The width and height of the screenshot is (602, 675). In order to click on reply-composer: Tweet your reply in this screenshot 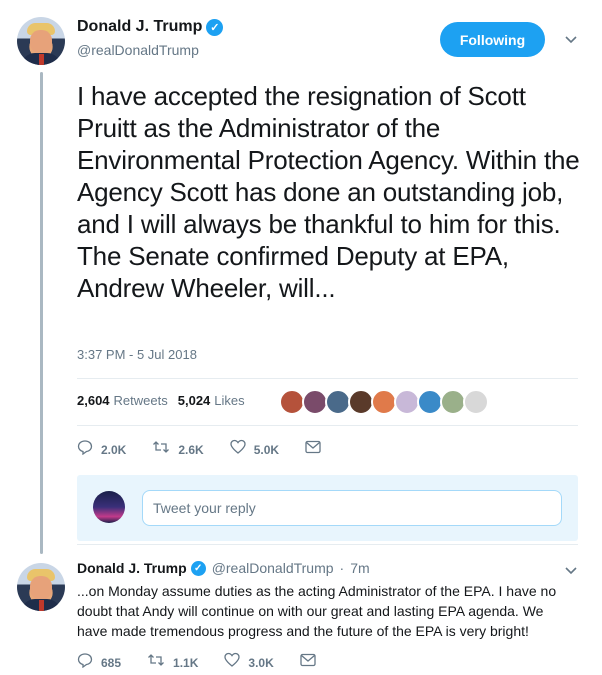, I will do `click(327, 508)`.